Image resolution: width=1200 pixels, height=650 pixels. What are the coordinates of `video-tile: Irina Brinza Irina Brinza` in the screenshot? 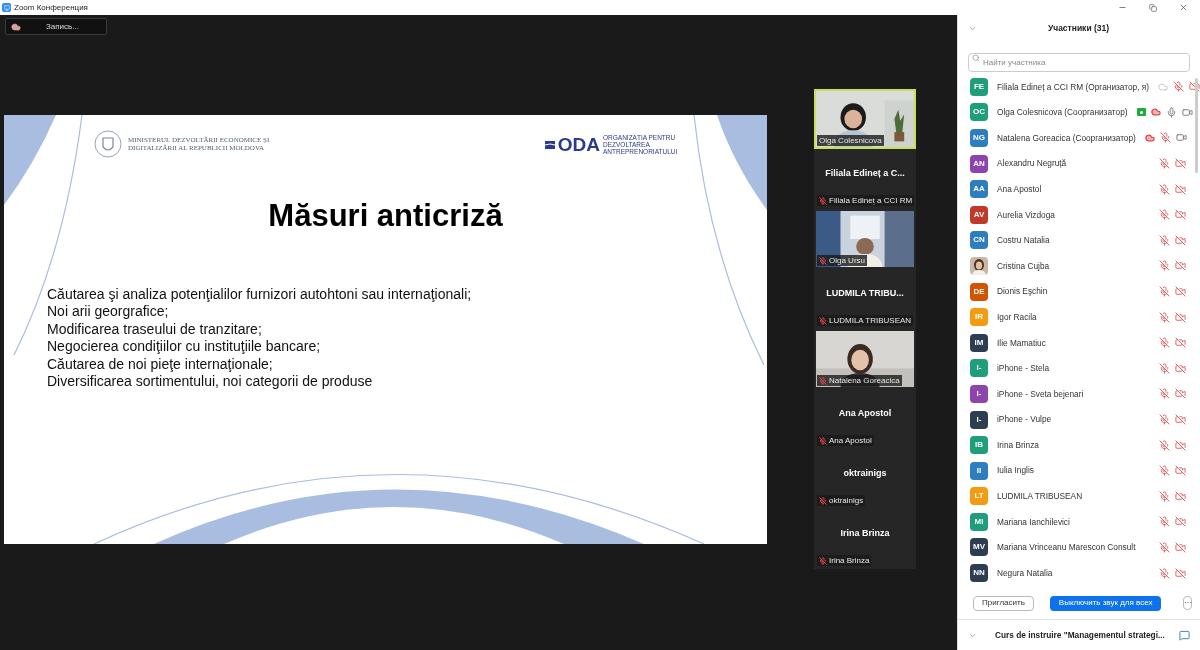 It's located at (865, 539).